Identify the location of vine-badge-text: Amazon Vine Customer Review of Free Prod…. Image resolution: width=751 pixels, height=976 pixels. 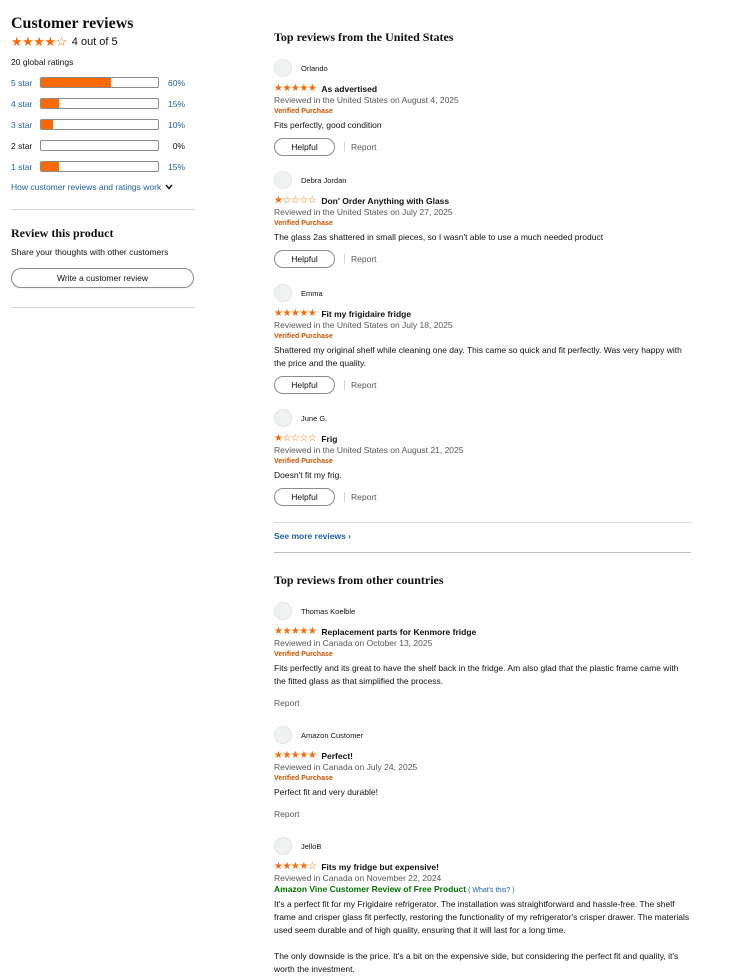
(370, 889).